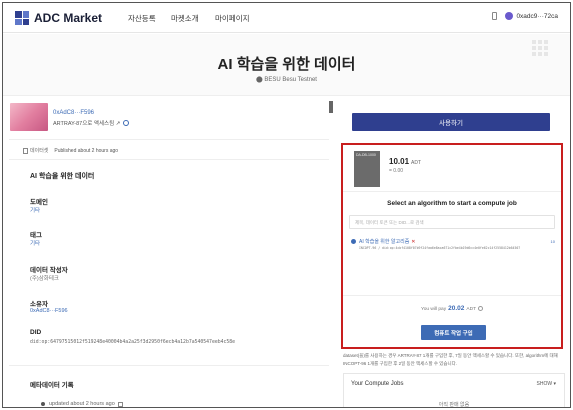 The height and width of the screenshot is (410, 573). I want to click on asset-type-tag: 데이터셋, so click(39, 151).